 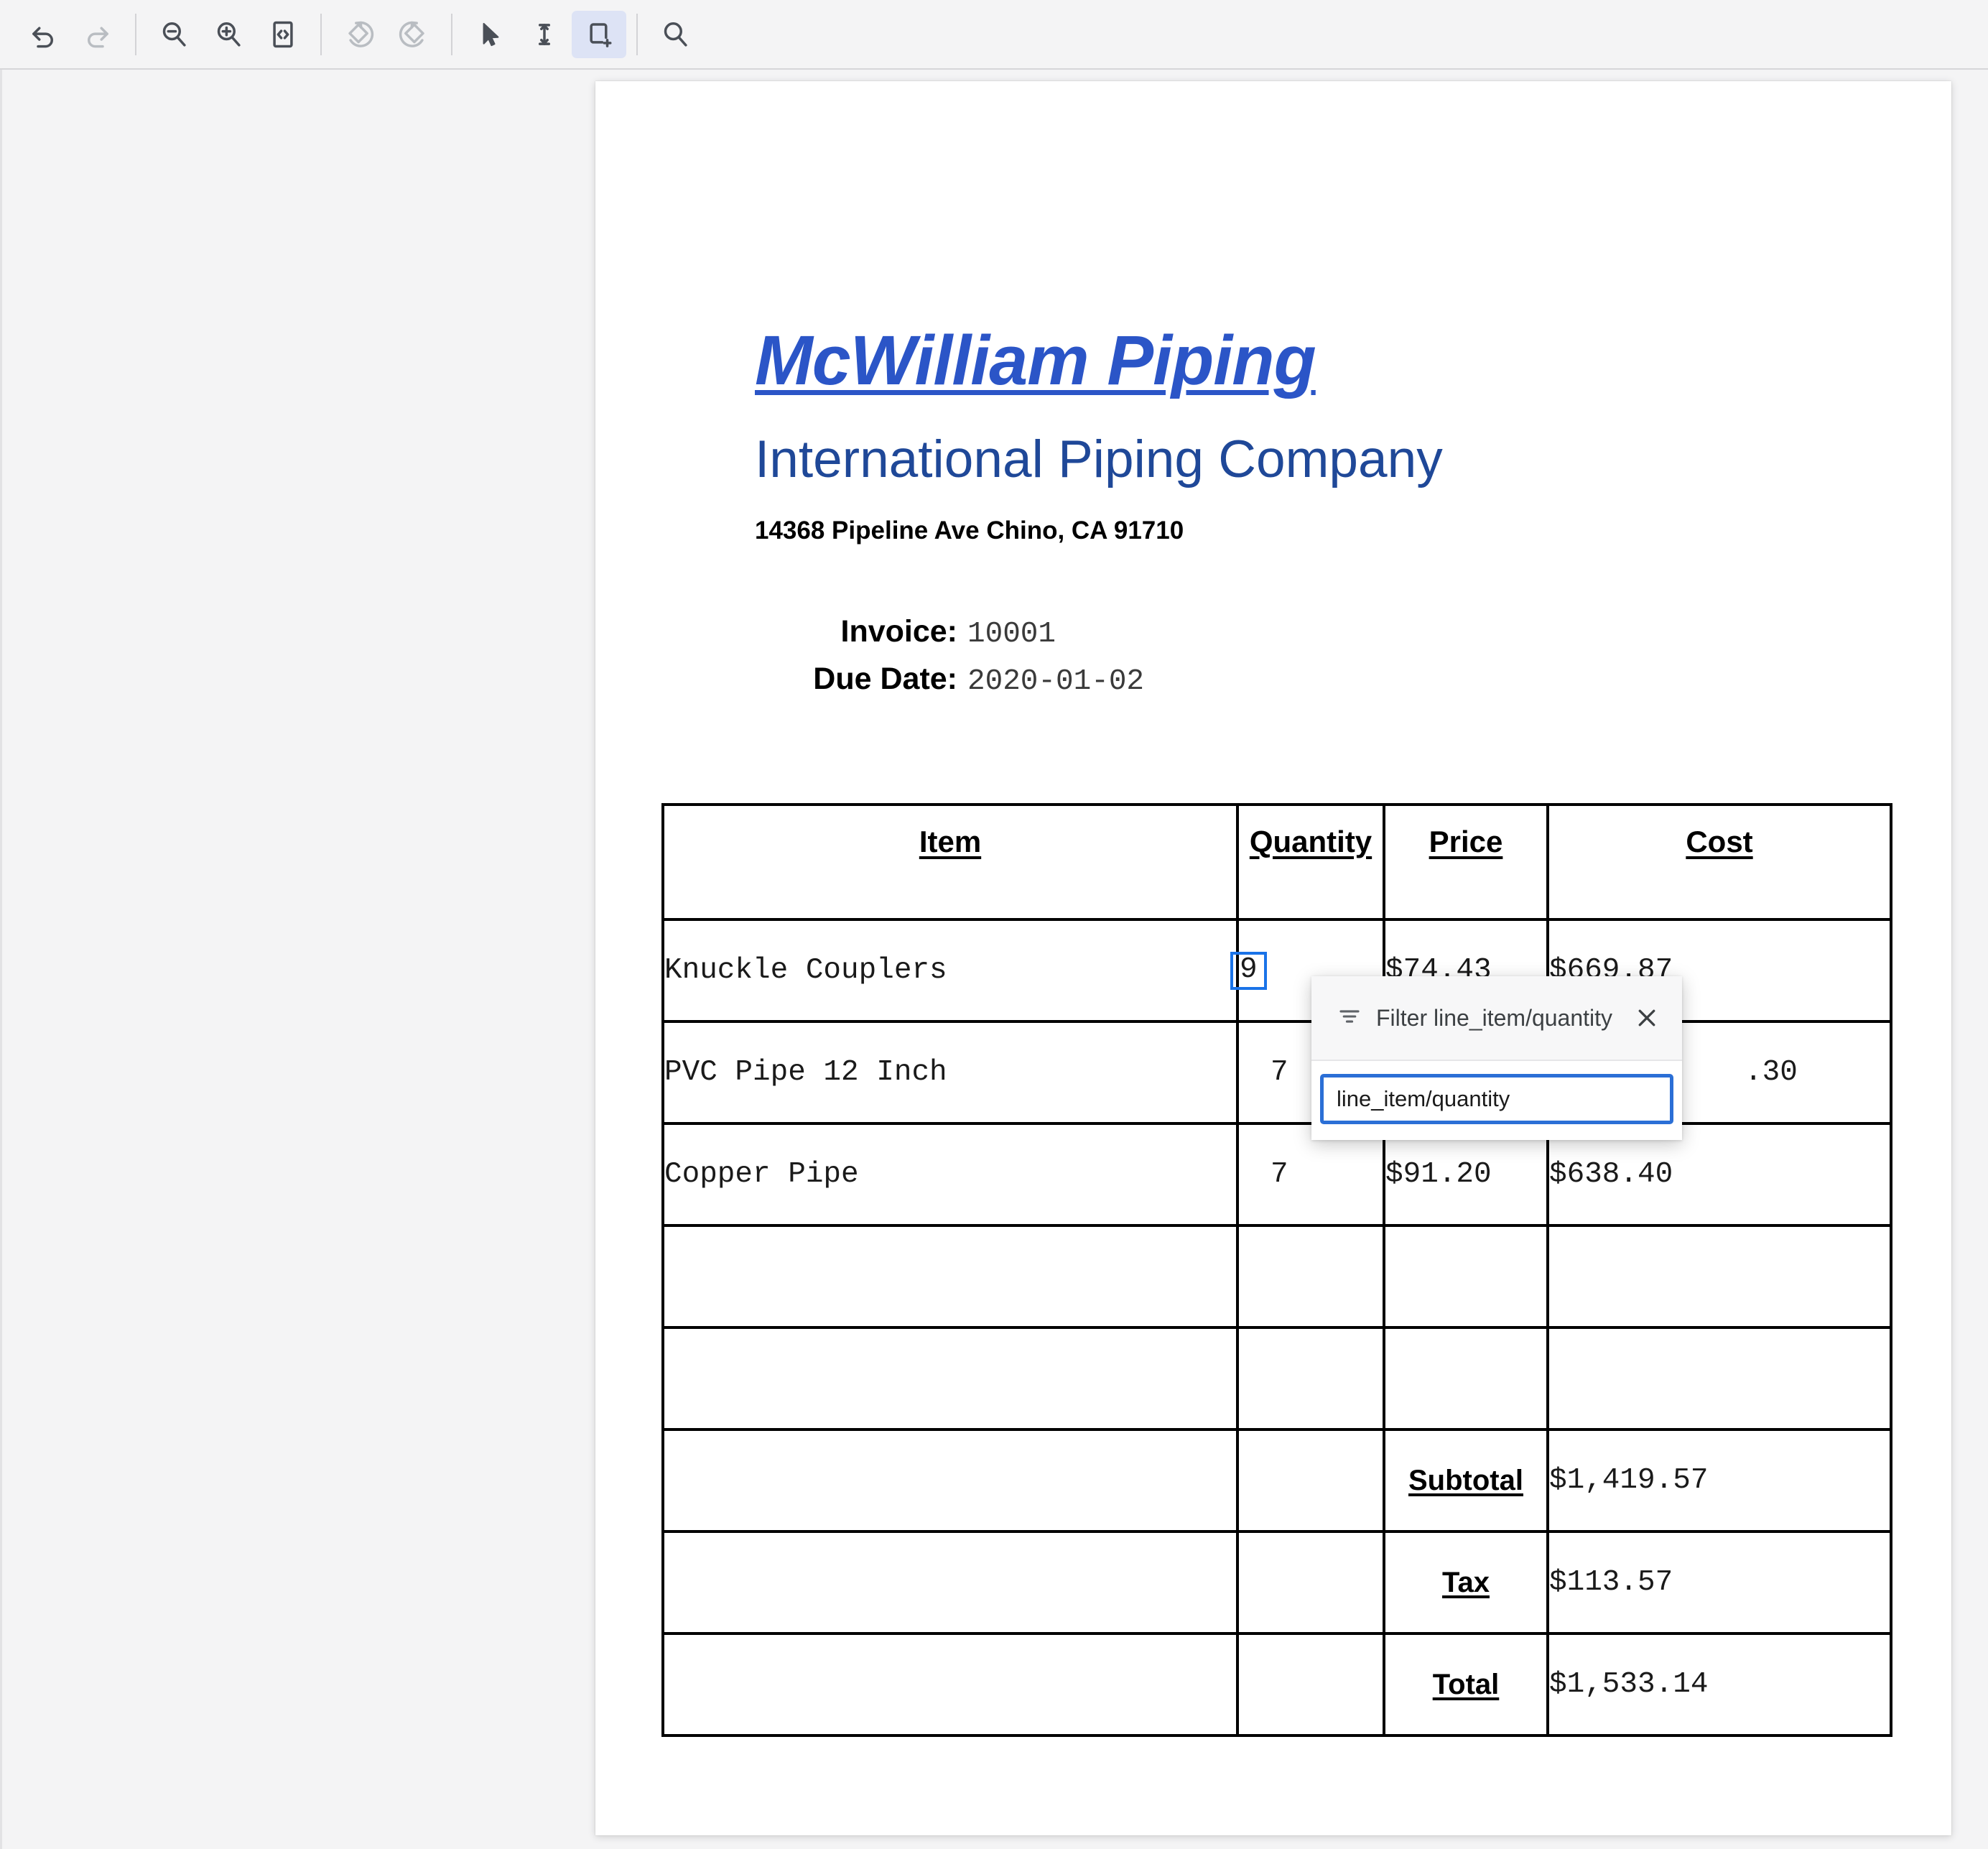 What do you see at coordinates (1466, 1684) in the screenshot?
I see `total-label: Total` at bounding box center [1466, 1684].